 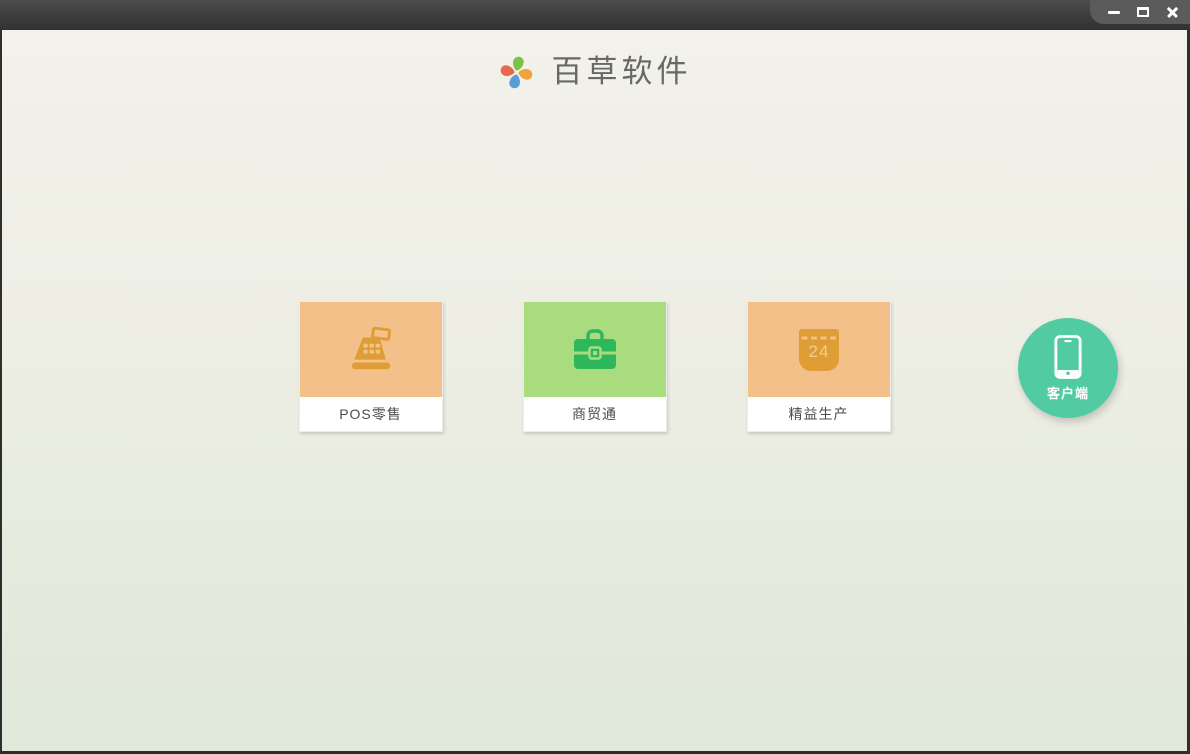 I want to click on titlebar, so click(x=595, y=15).